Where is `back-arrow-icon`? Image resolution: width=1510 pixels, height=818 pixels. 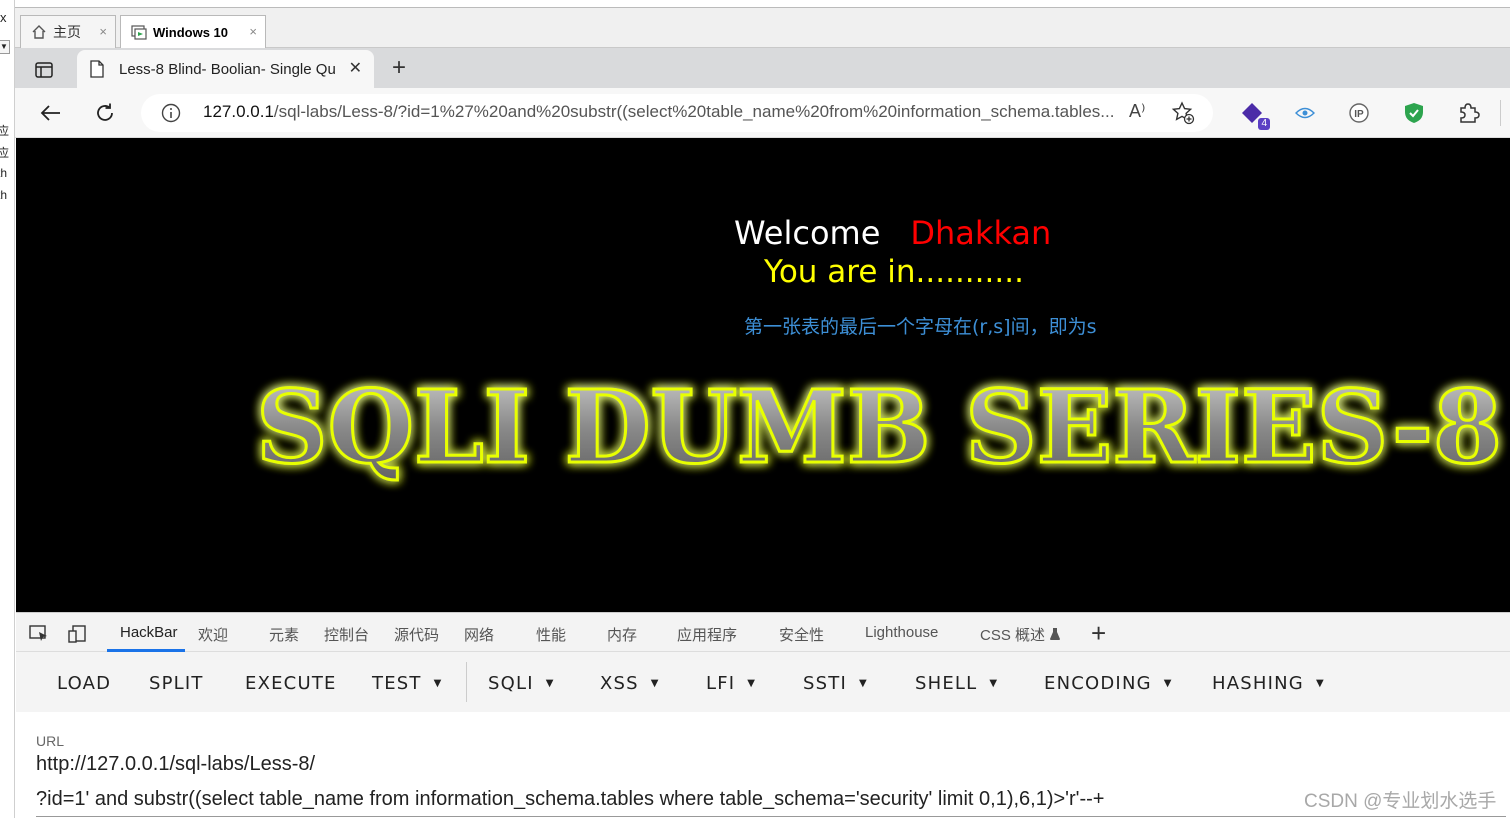
back-arrow-icon is located at coordinates (50, 113).